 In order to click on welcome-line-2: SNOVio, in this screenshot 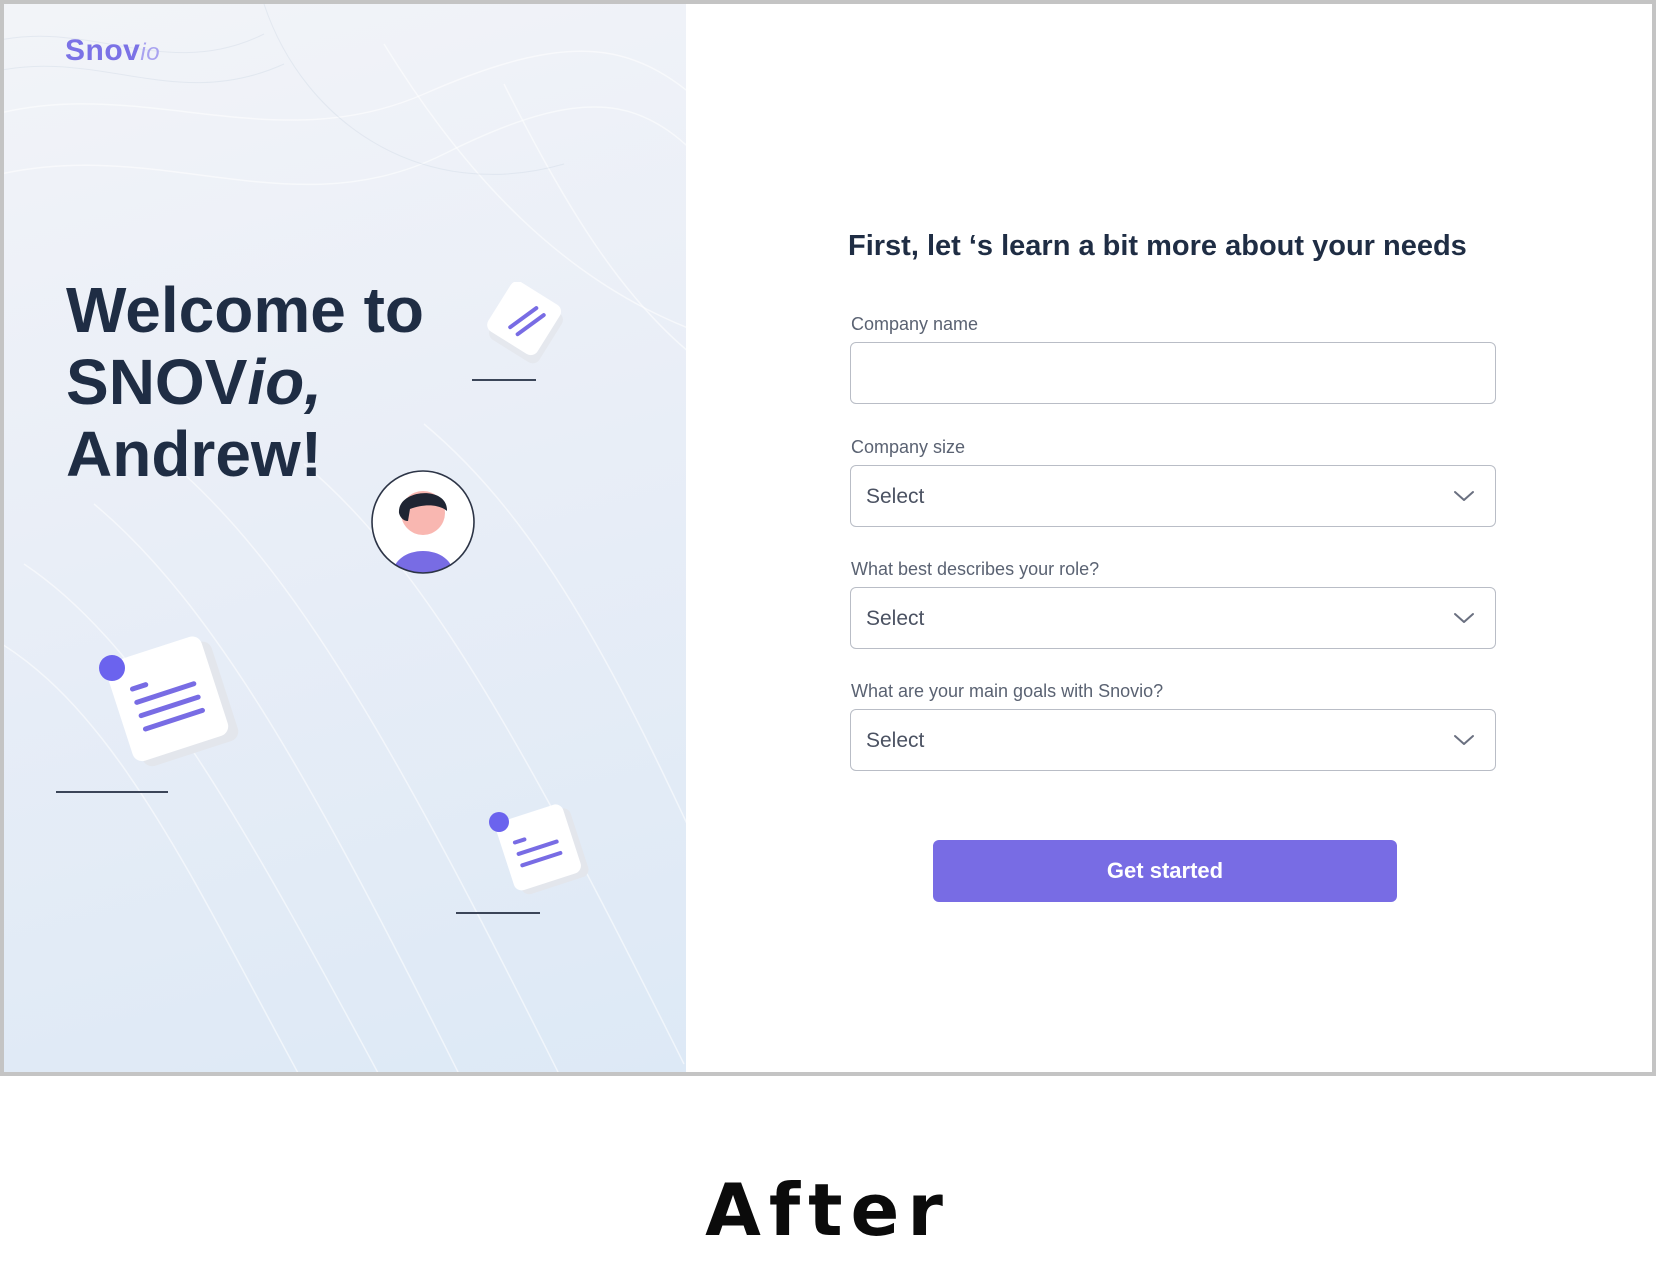, I will do `click(276, 382)`.